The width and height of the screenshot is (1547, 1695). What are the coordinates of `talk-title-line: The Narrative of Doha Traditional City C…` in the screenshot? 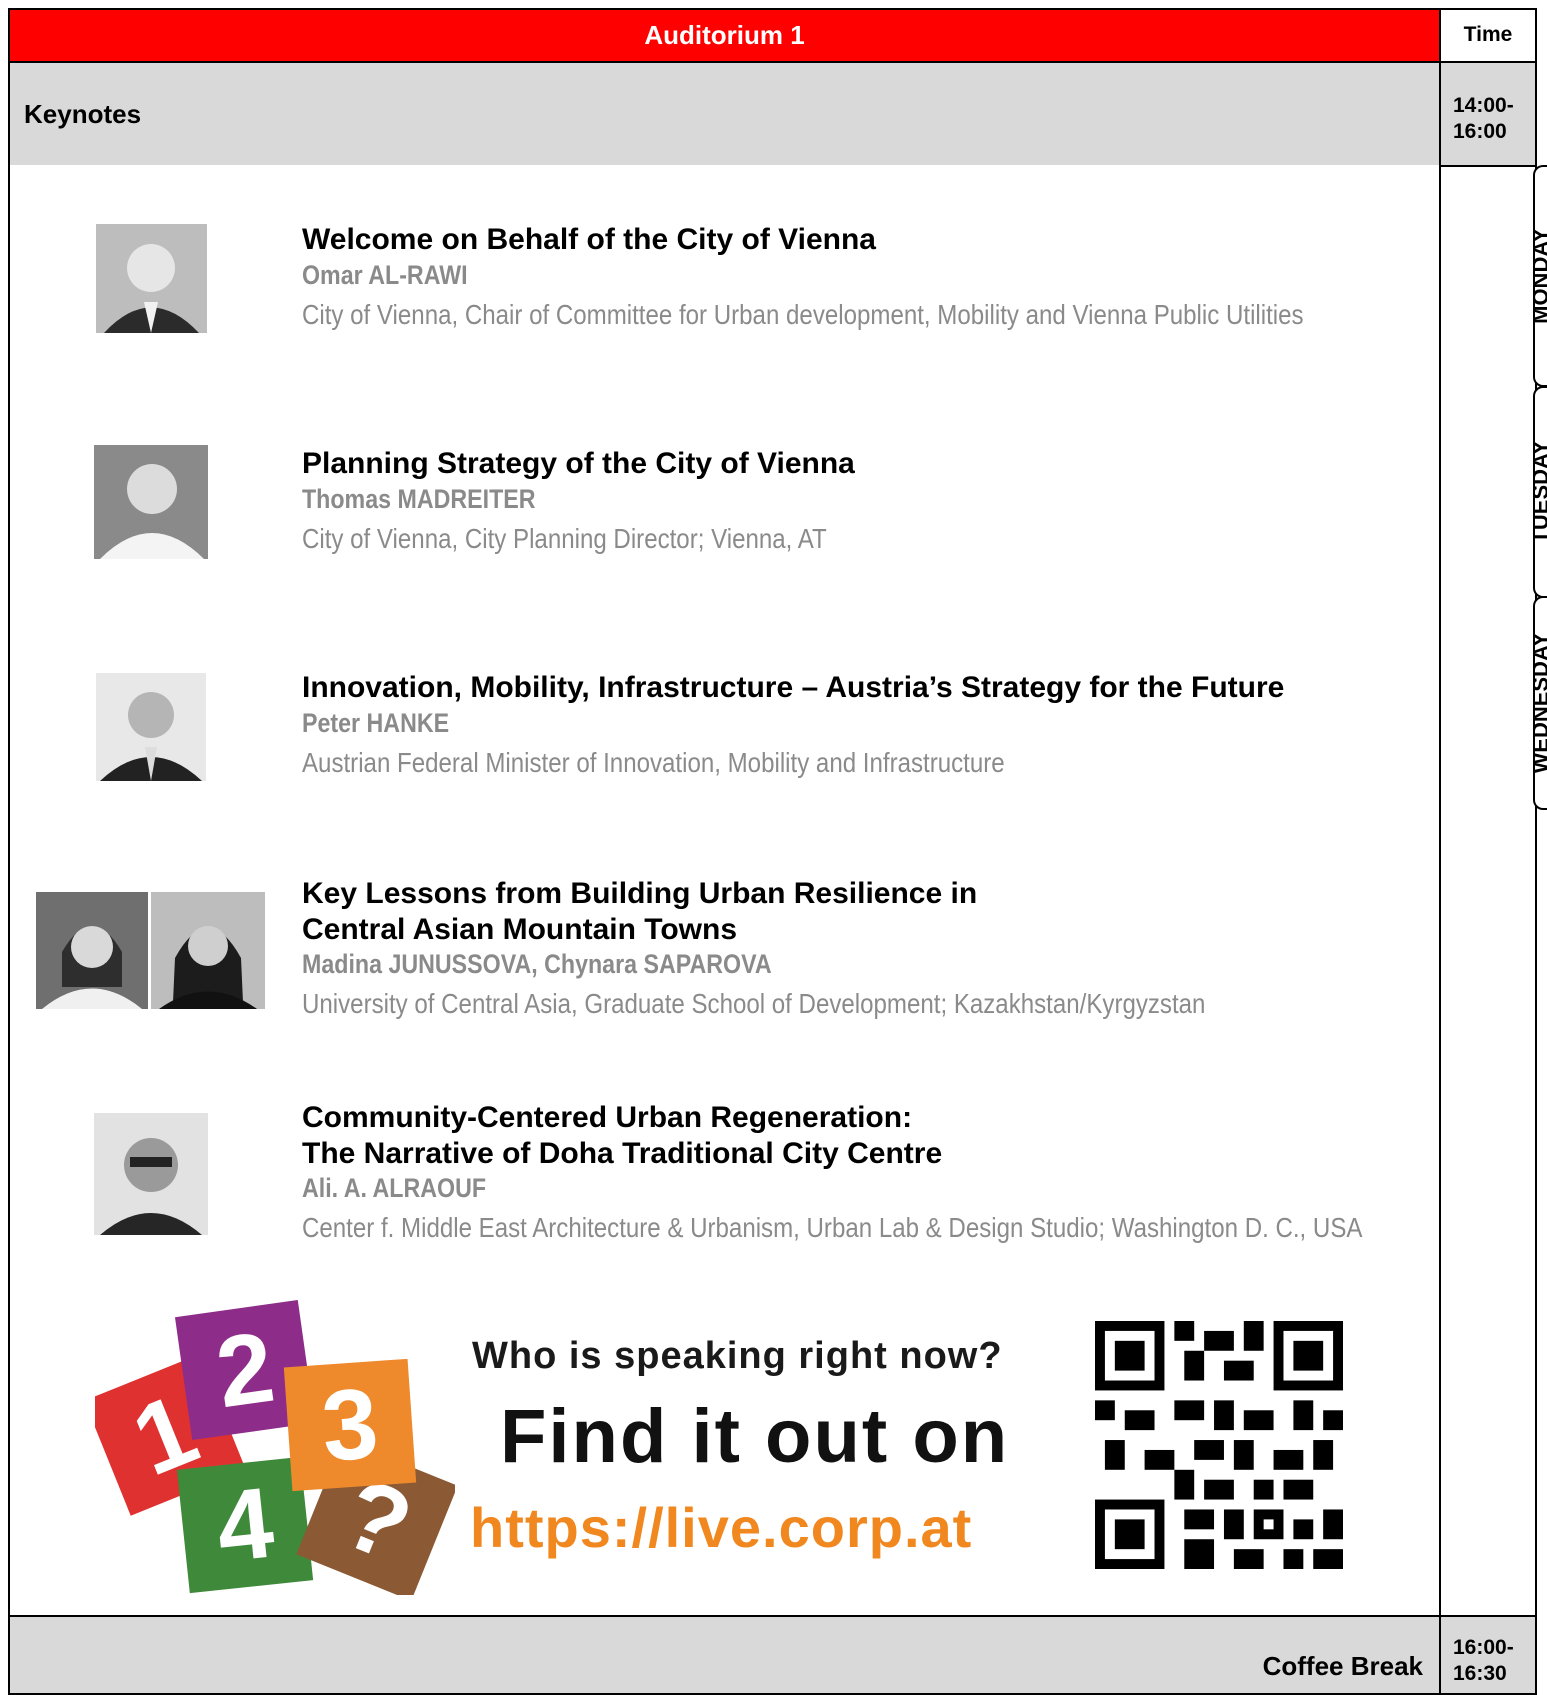 It's located at (622, 1153).